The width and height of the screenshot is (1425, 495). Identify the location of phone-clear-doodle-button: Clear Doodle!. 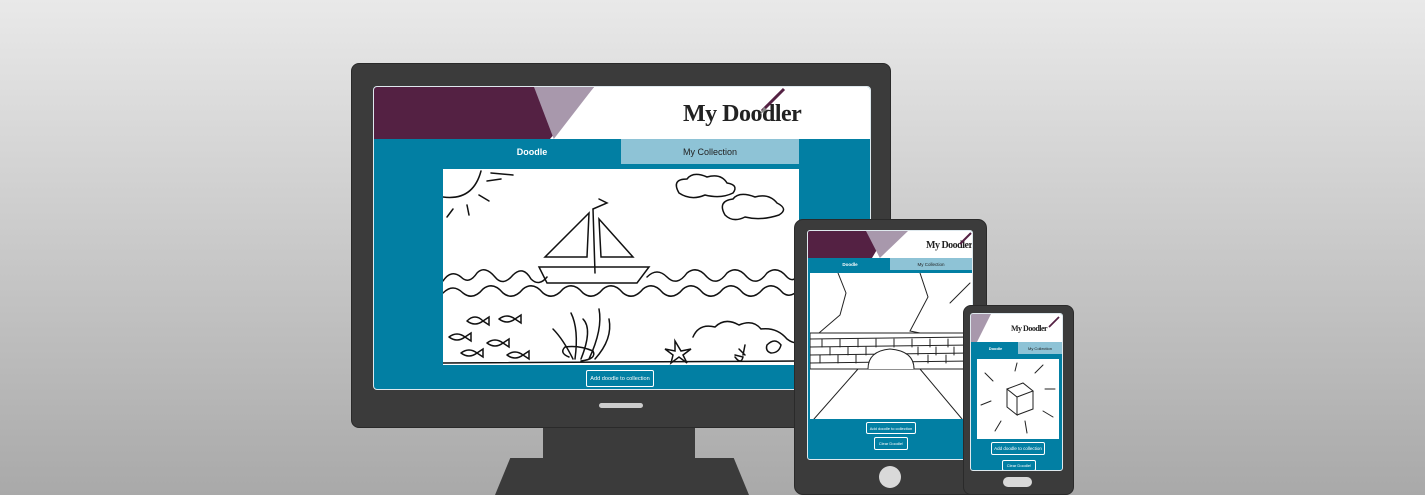
(1019, 465).